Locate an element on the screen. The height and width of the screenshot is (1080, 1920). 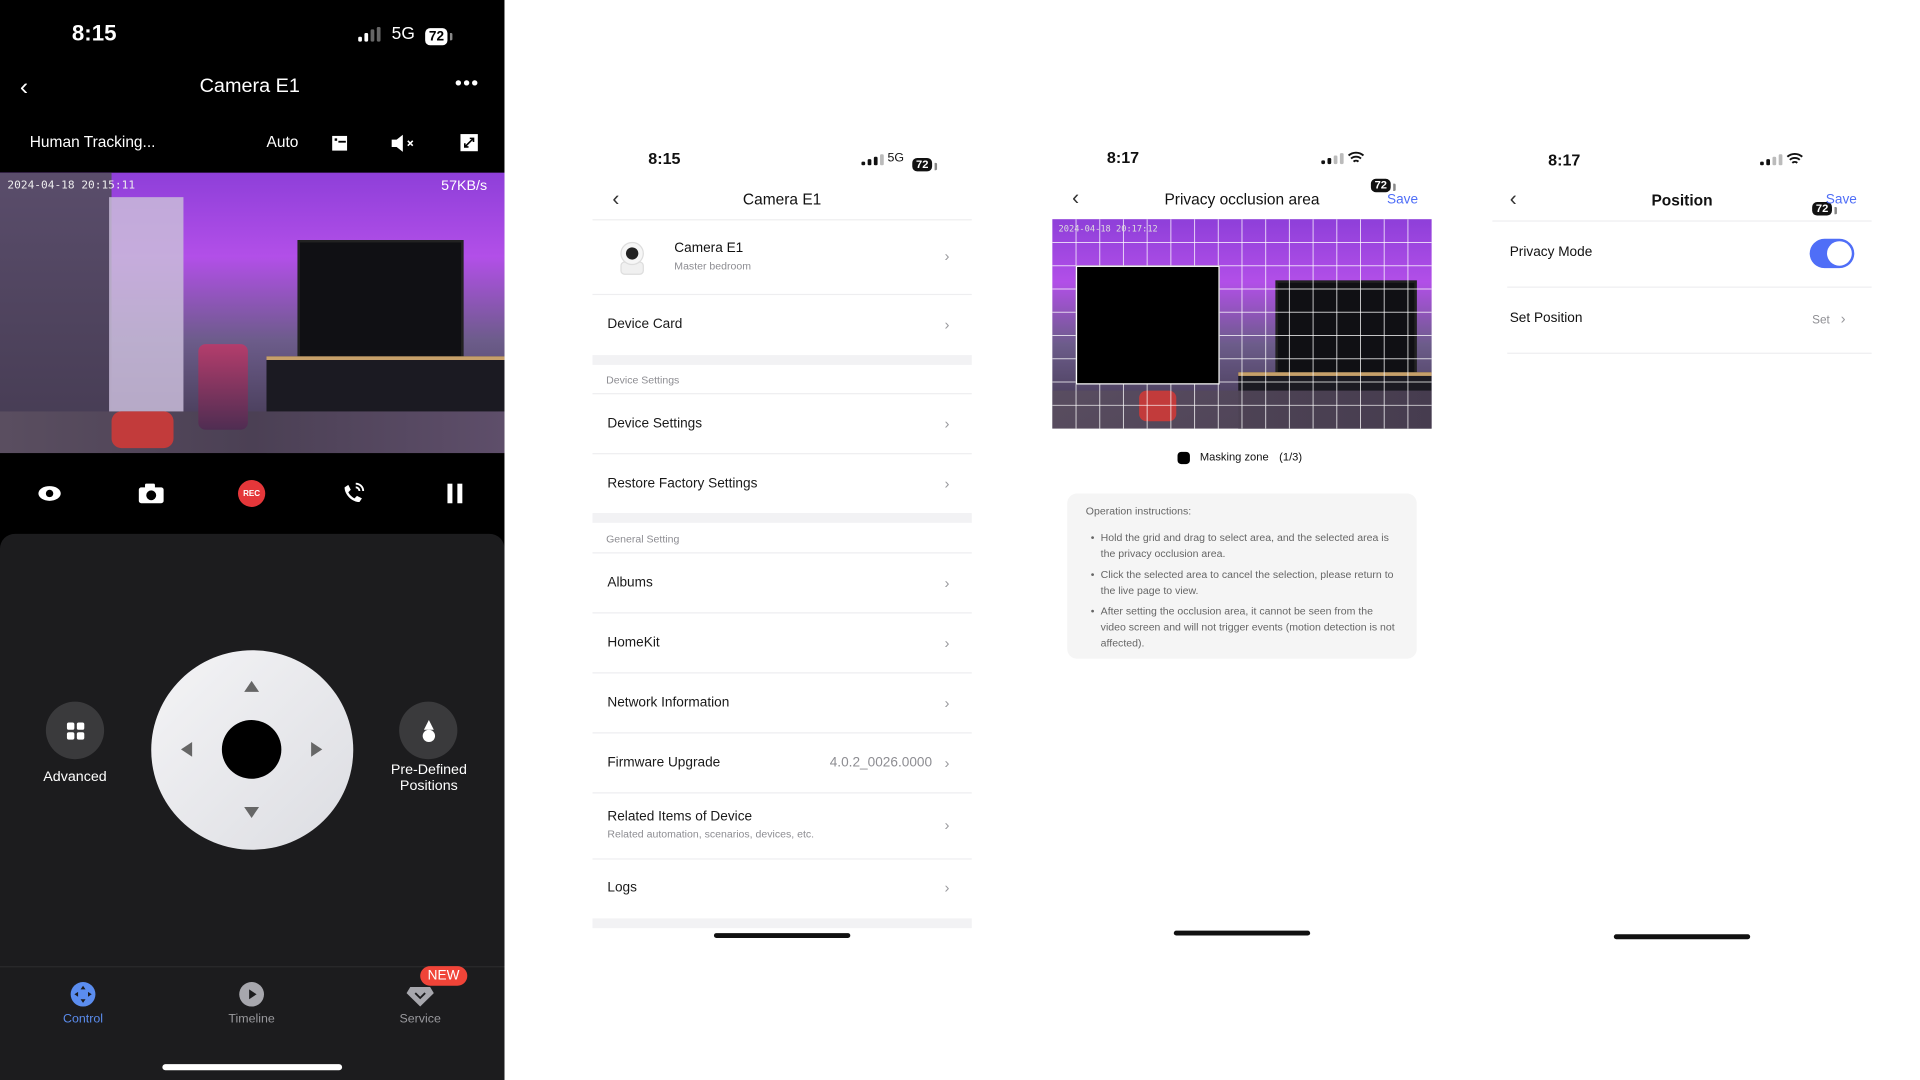
layout-icon is located at coordinates (339, 146).